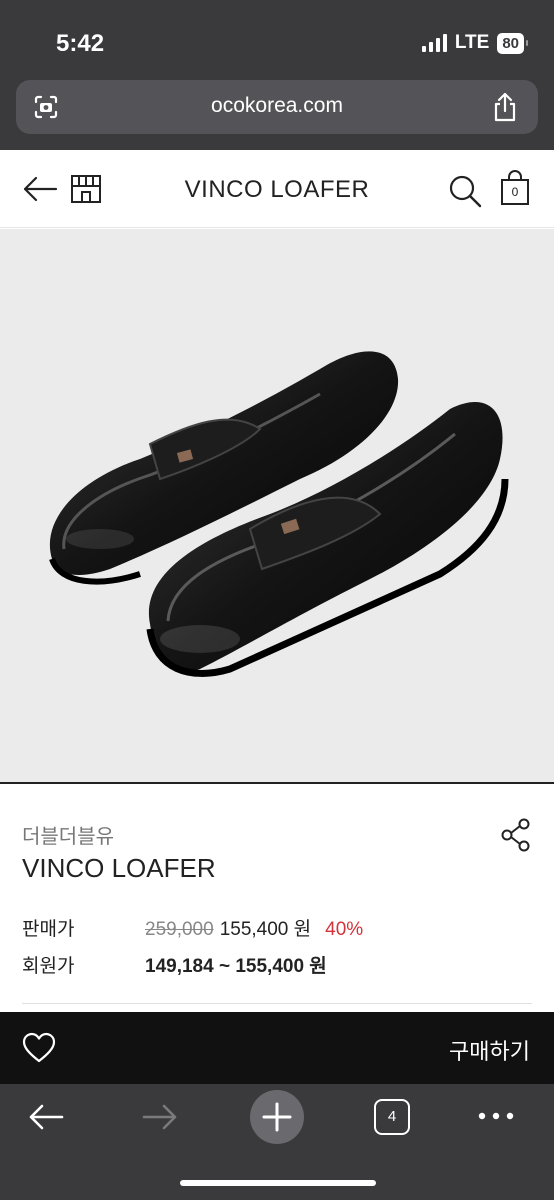  Describe the element at coordinates (515, 192) in the screenshot. I see `cart-count-badge: 0` at that location.